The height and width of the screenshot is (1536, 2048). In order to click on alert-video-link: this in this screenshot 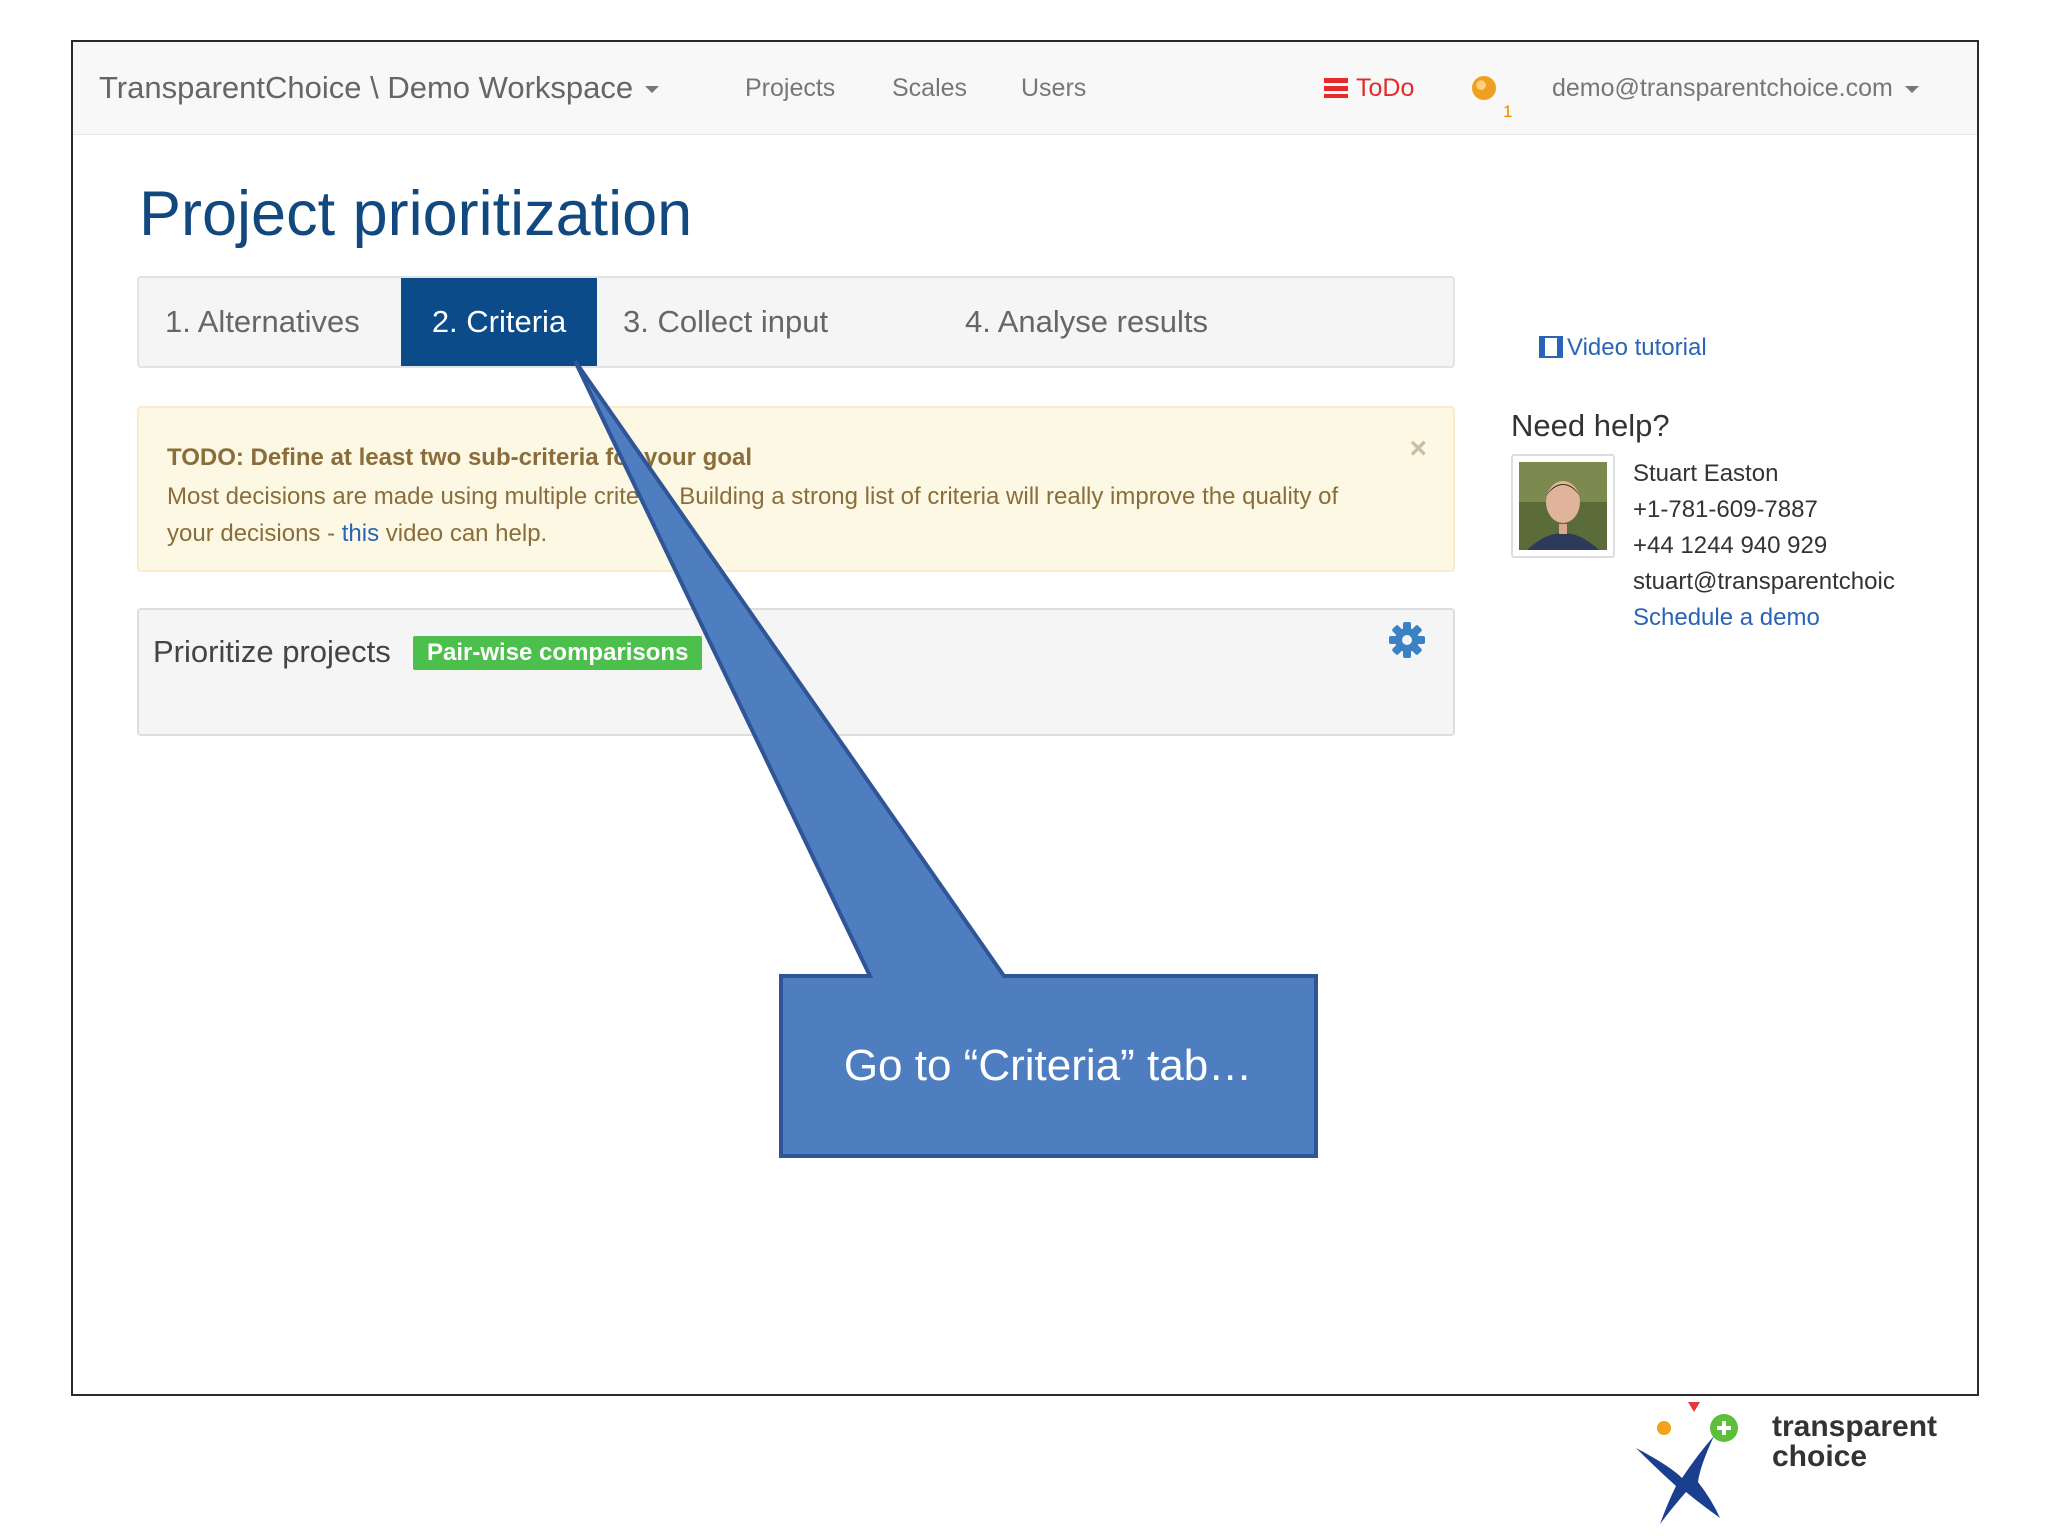, I will do `click(360, 533)`.